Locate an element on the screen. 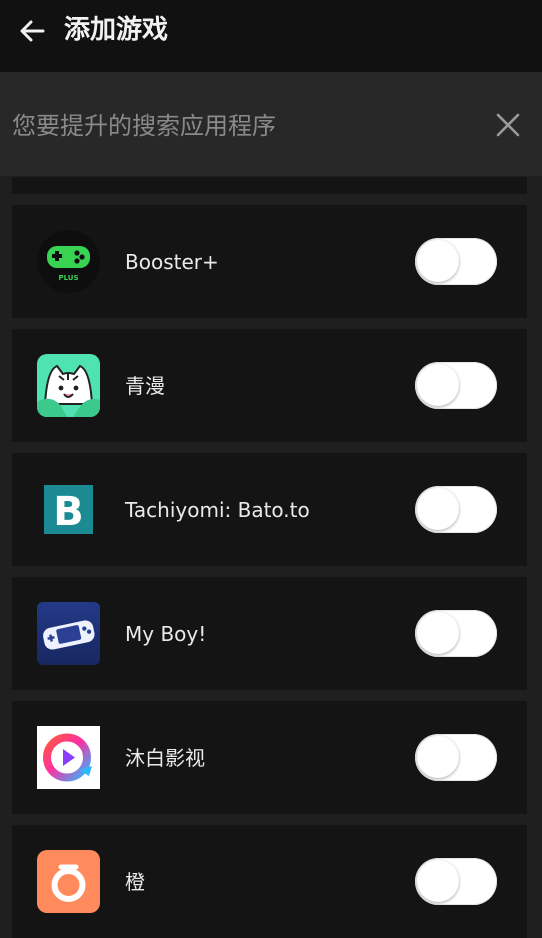 This screenshot has height=938, width=542. app-row-myboy: My Boy! is located at coordinates (269, 633).